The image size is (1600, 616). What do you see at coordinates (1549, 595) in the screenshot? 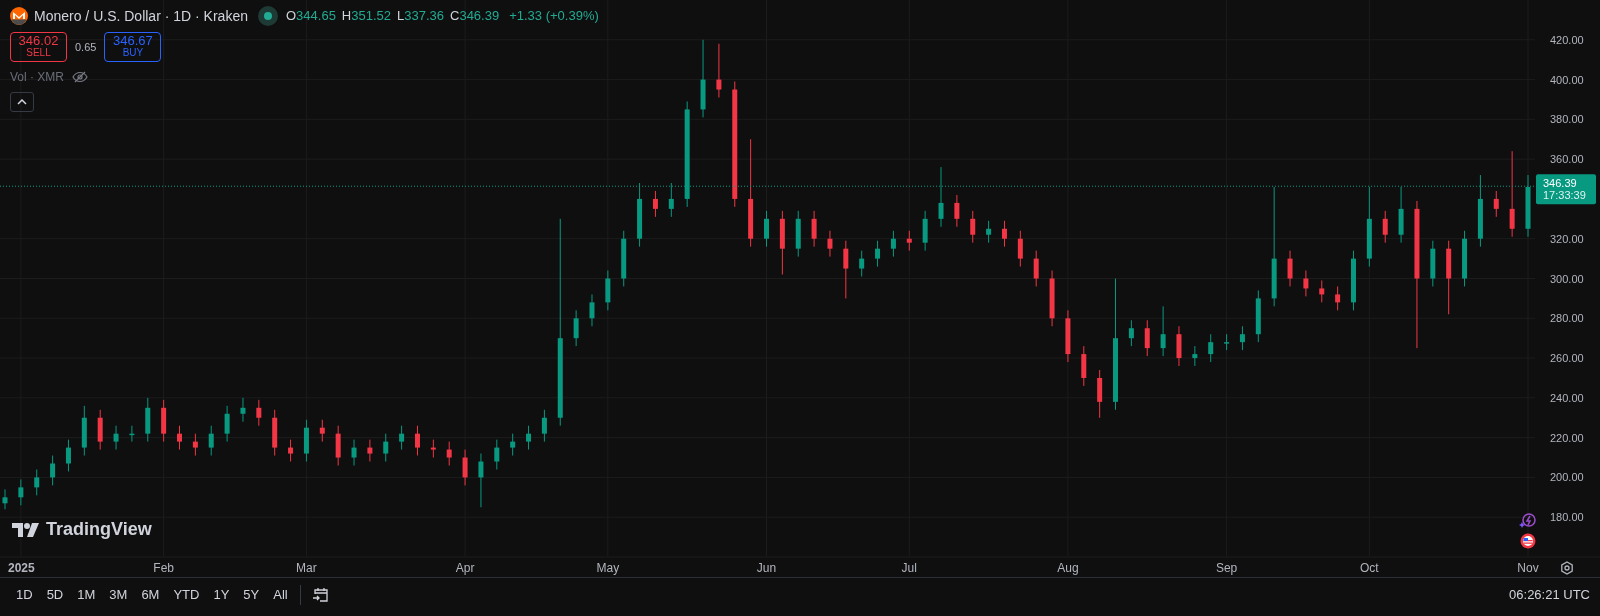
I see `clock-time: 06:26:21 UTC` at bounding box center [1549, 595].